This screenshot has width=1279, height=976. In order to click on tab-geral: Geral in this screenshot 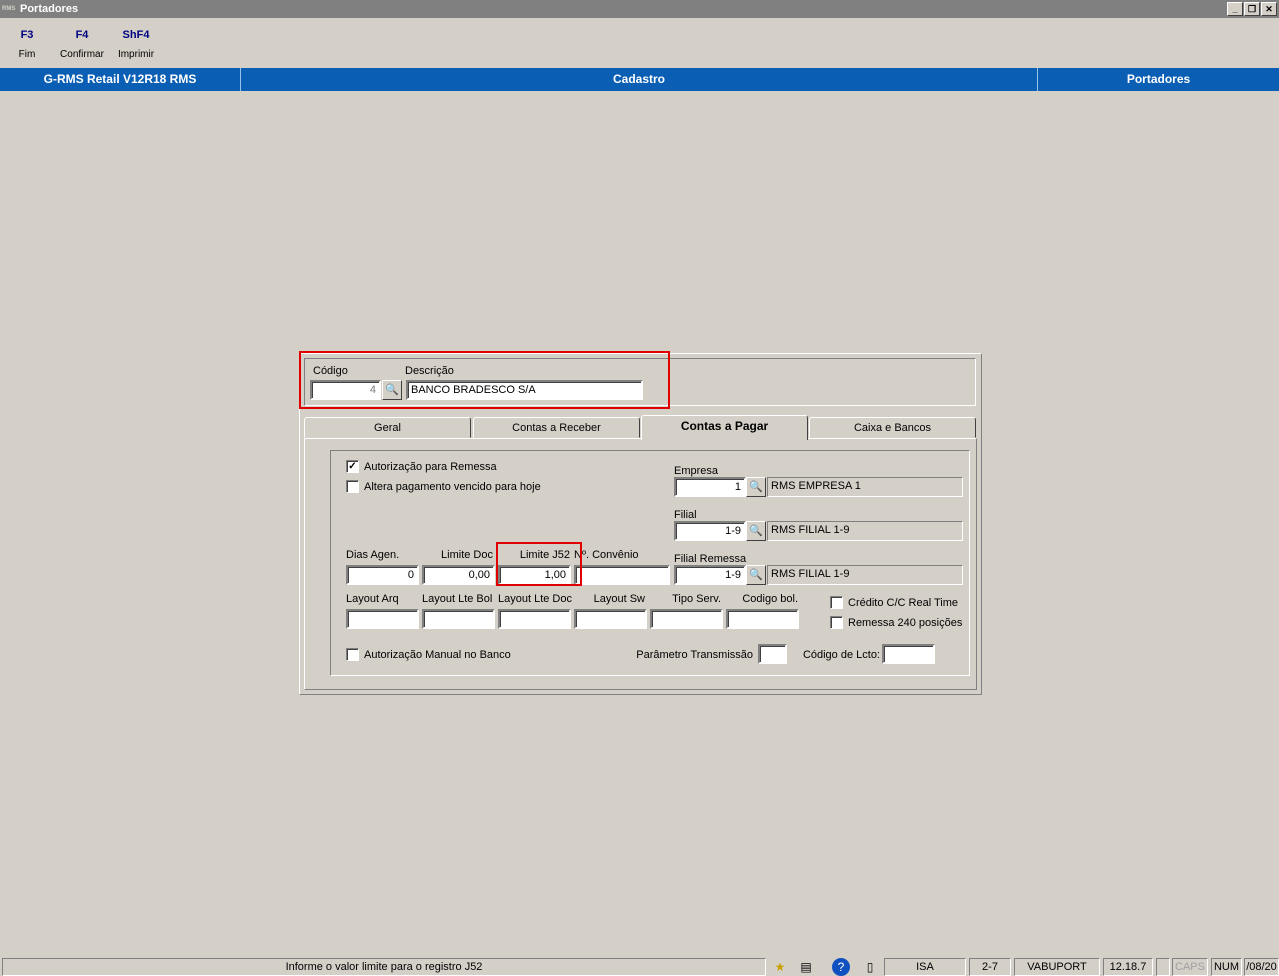, I will do `click(387, 427)`.